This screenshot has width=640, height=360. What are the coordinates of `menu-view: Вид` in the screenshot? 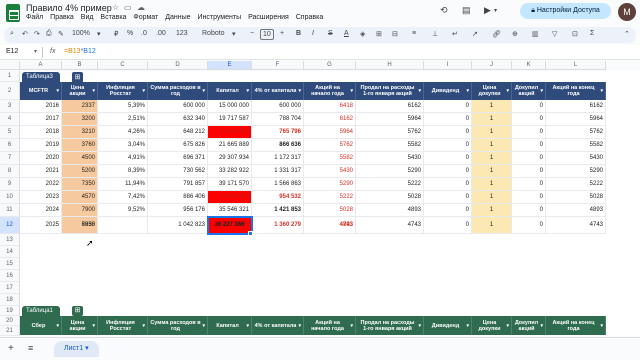 It's located at (87, 17).